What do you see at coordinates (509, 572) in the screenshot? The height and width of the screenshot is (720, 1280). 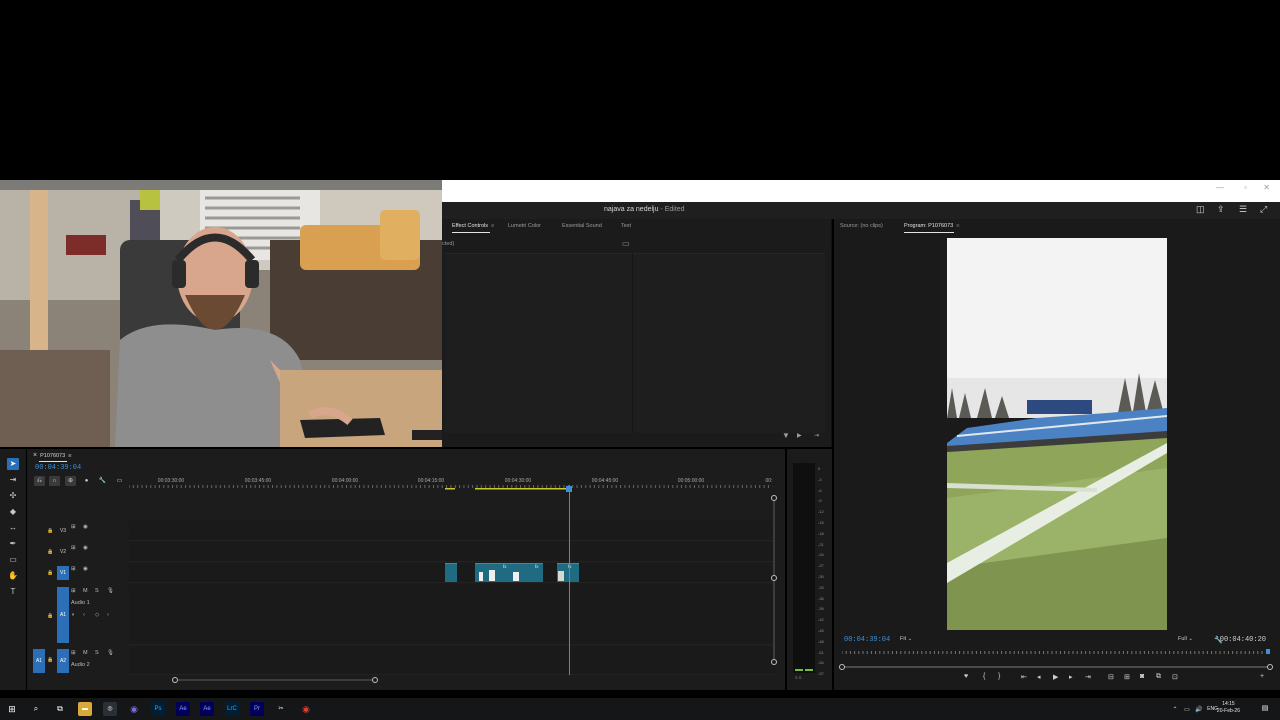 I see `video-clip: fx fx` at bounding box center [509, 572].